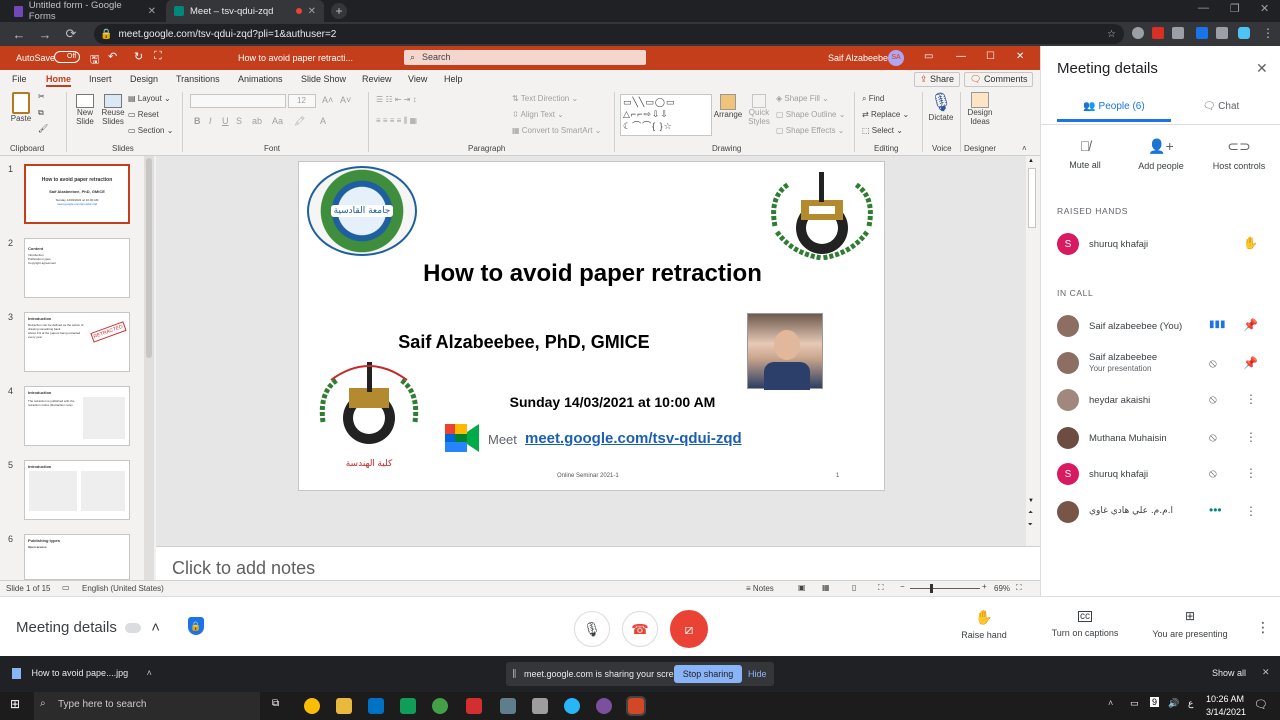 The image size is (1280, 720). Describe the element at coordinates (67, 57) in the screenshot. I see `autosave-toggle: Off` at that location.